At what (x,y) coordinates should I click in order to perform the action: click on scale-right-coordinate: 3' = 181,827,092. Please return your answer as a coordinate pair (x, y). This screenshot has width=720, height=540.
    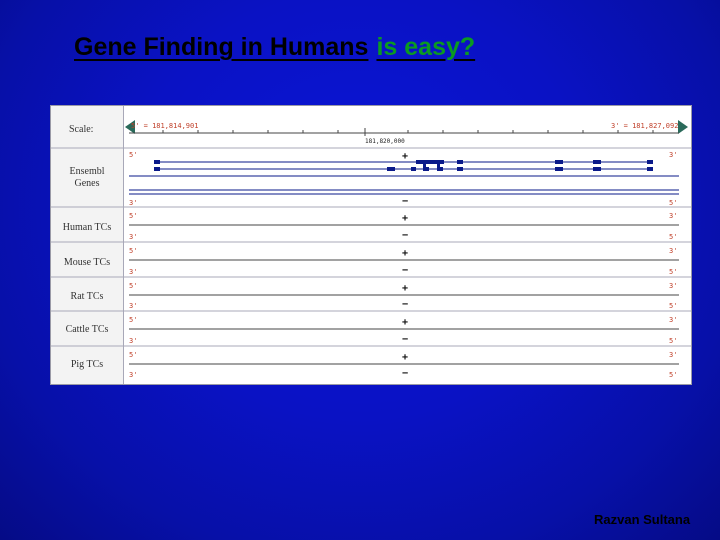
    Looking at the image, I should click on (644, 126).